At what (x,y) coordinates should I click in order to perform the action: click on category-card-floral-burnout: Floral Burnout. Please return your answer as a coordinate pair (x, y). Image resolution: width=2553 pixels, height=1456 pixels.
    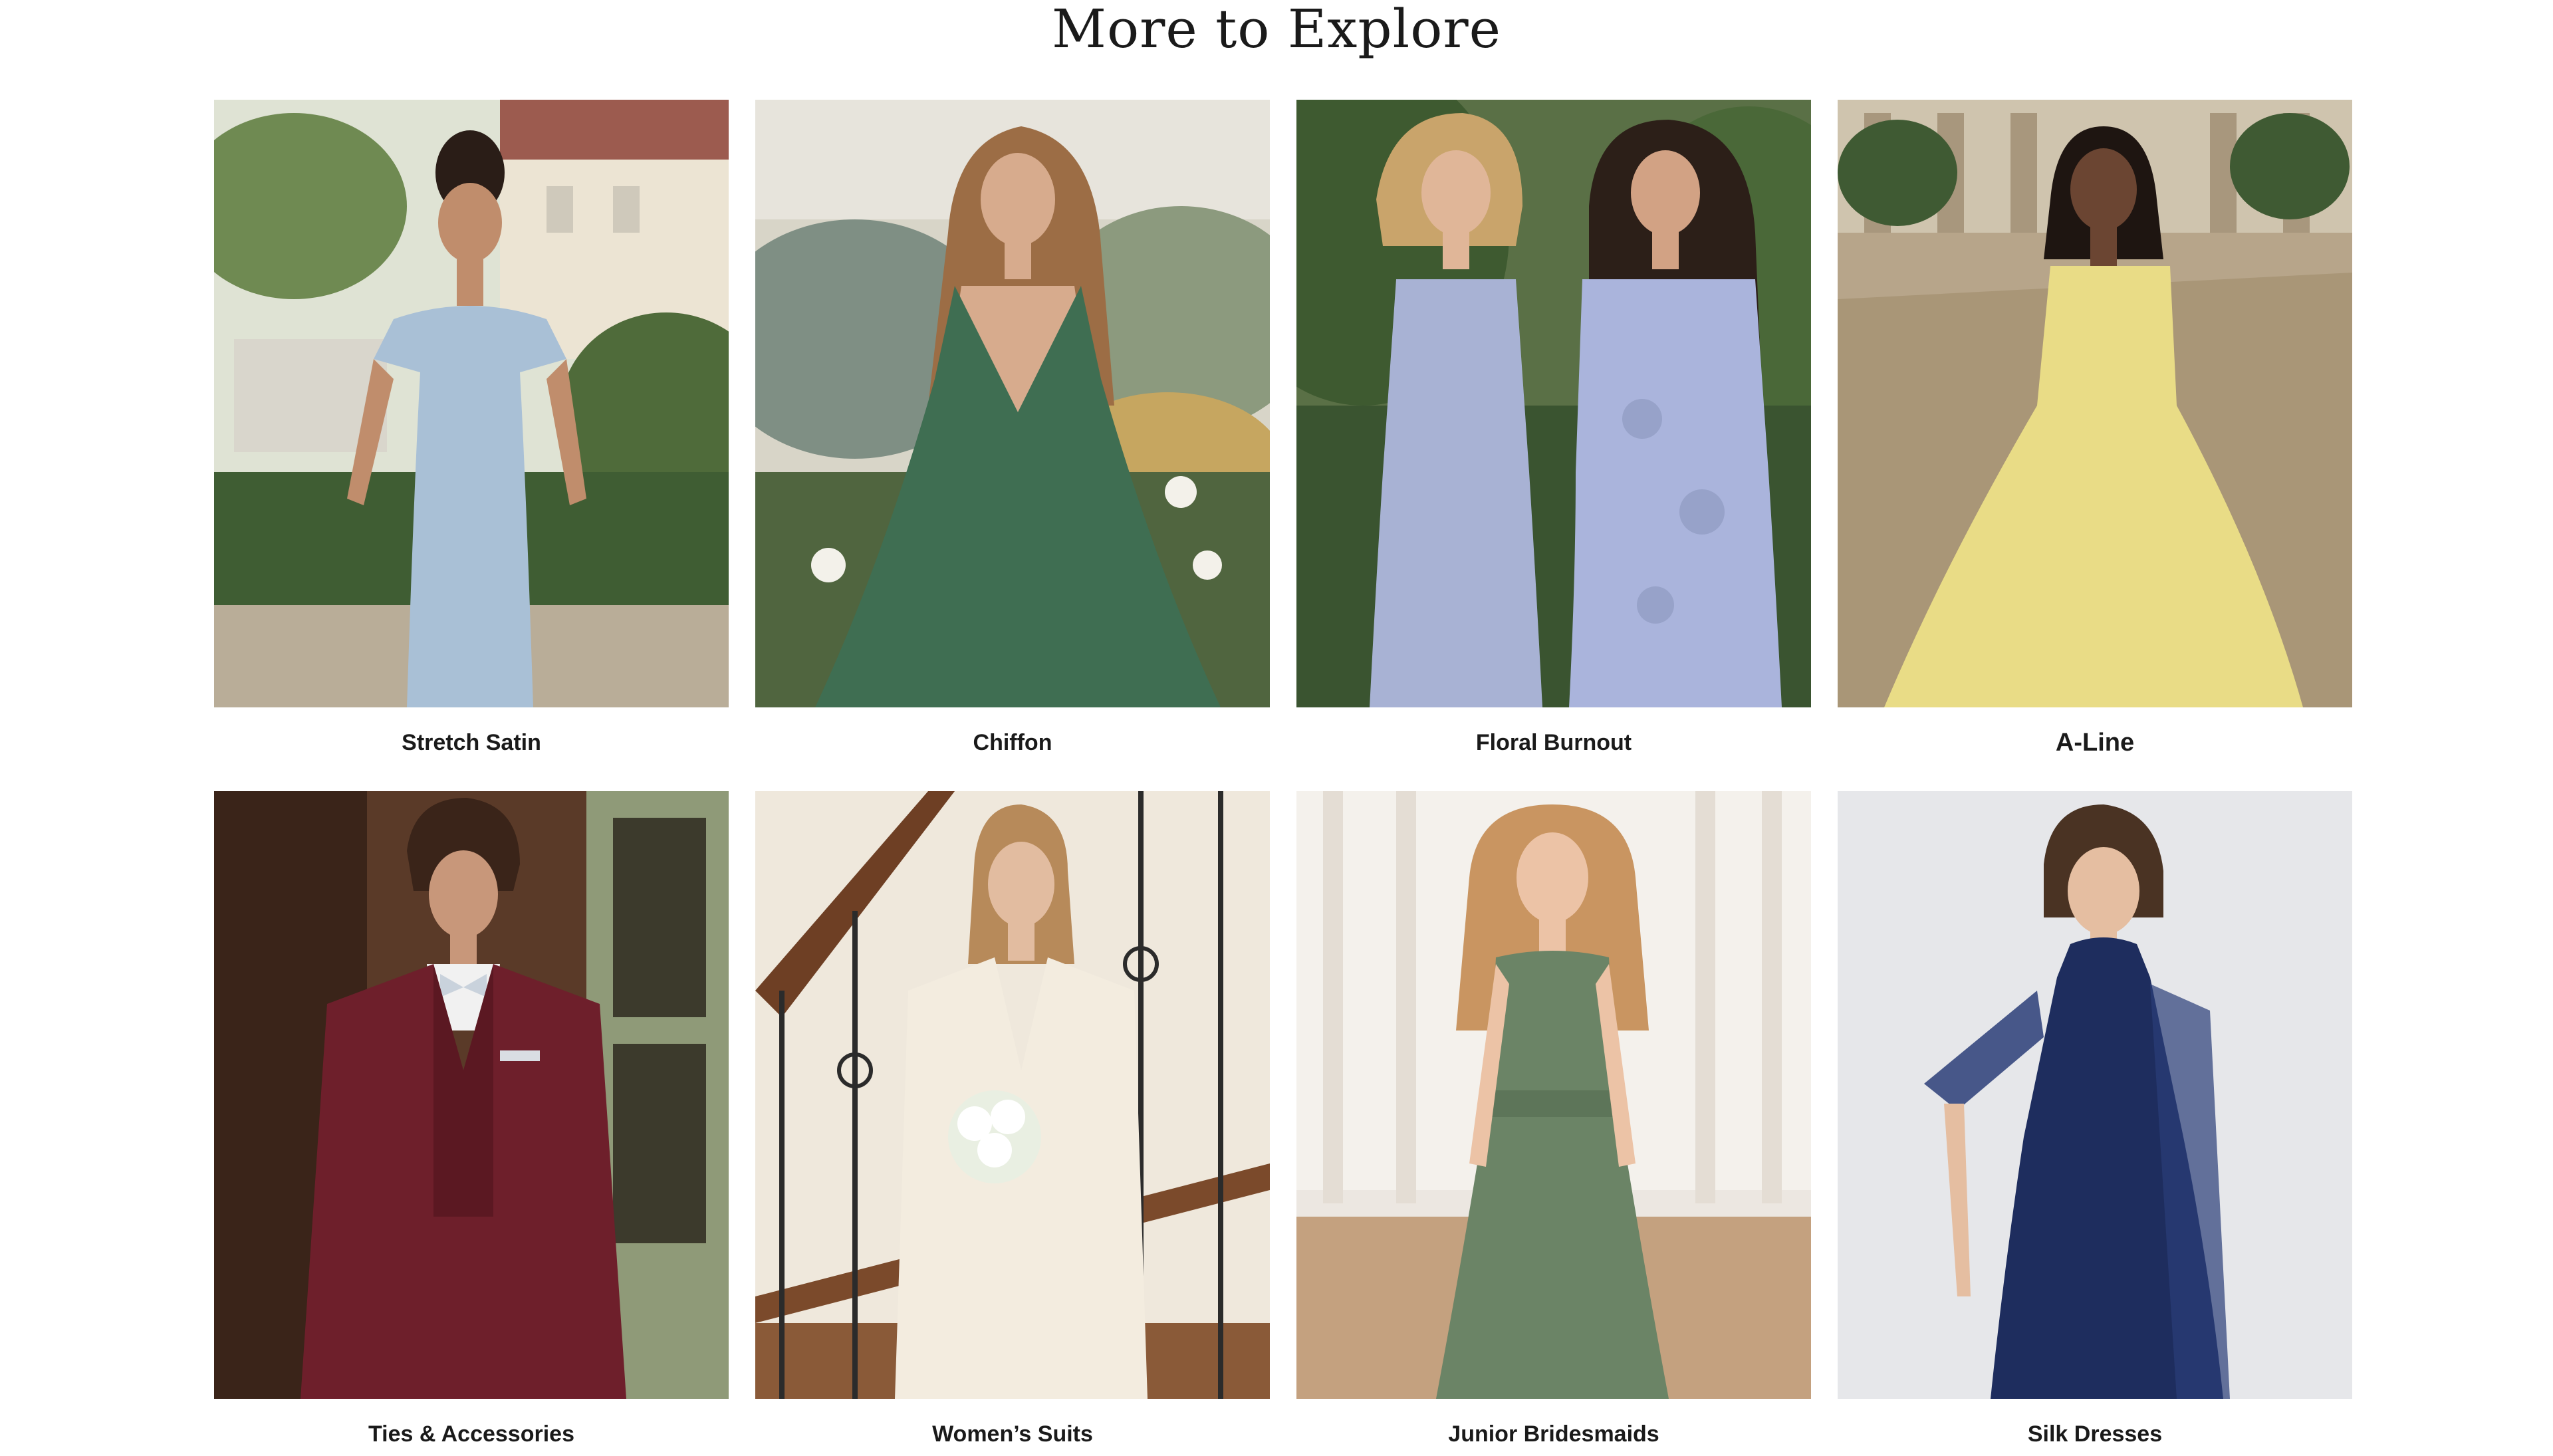
    Looking at the image, I should click on (1553, 439).